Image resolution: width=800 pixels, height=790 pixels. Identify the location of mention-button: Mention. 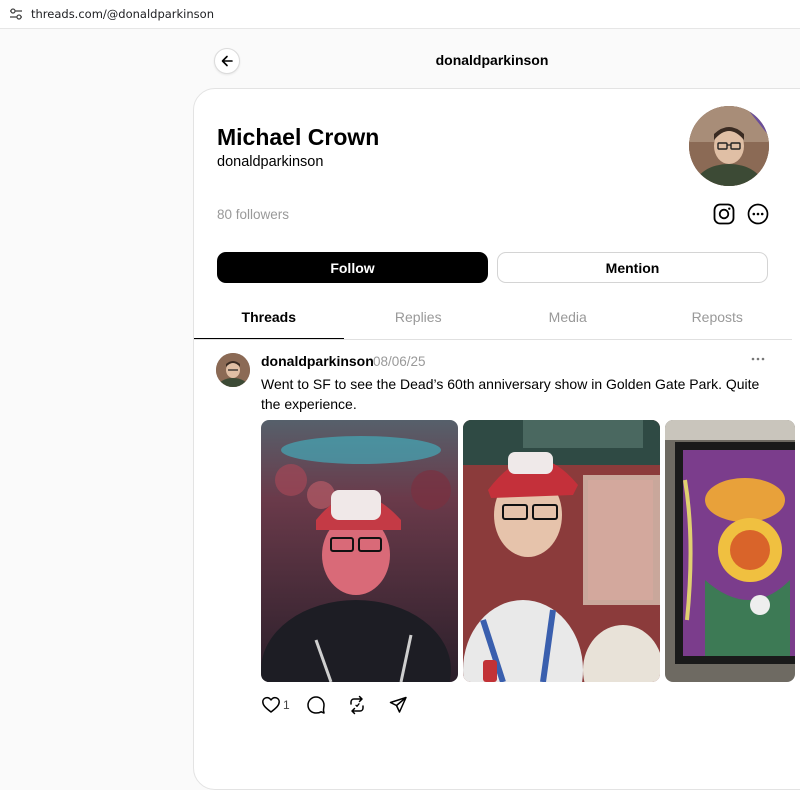
(632, 267).